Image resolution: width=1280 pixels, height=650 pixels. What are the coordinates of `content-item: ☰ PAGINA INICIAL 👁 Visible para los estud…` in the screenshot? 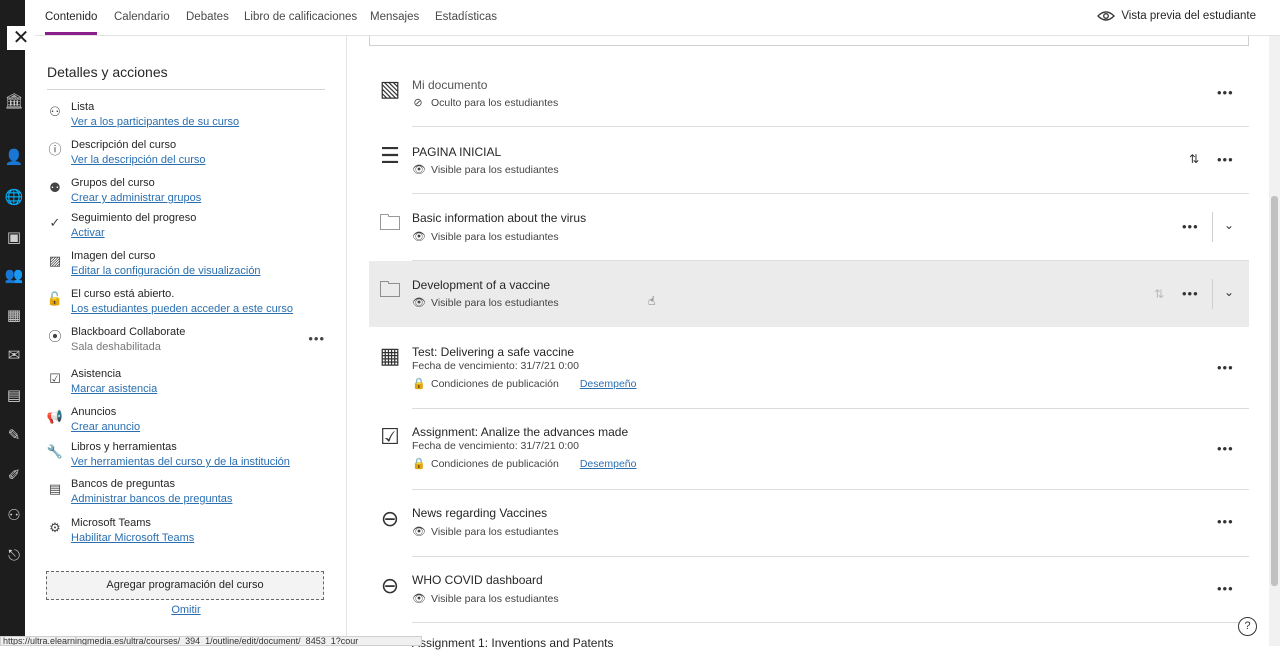 It's located at (809, 160).